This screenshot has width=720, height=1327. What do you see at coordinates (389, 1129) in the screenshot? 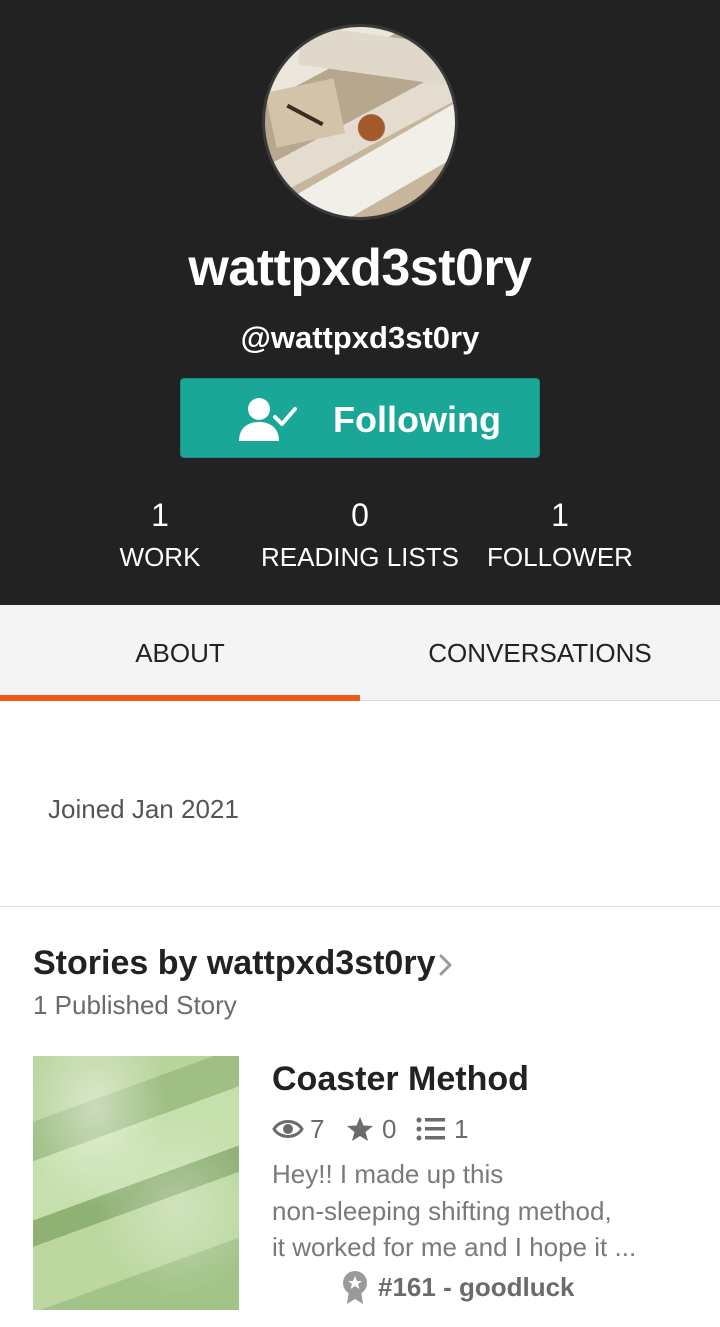
I see `story-votes-count: 0` at bounding box center [389, 1129].